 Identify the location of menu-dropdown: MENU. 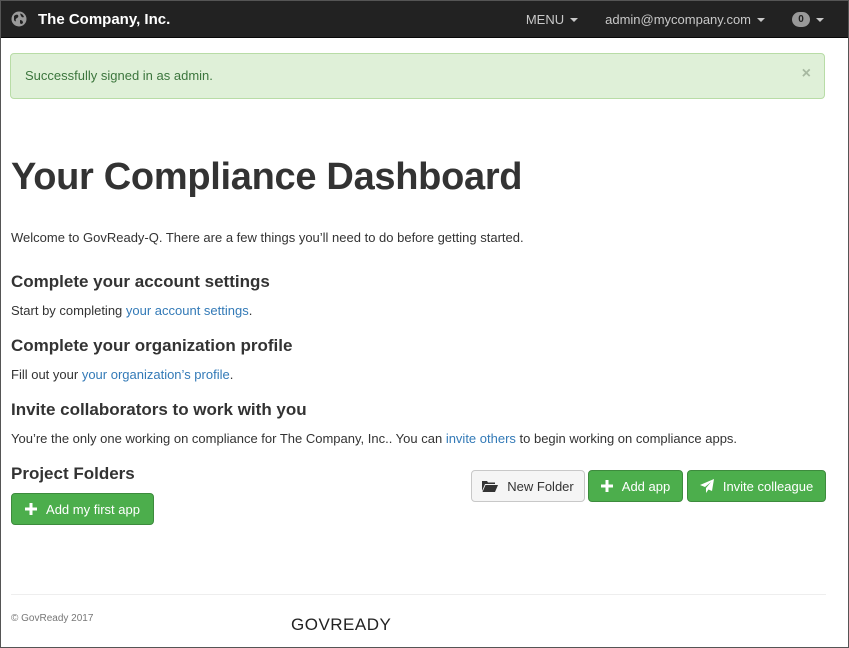
(552, 19).